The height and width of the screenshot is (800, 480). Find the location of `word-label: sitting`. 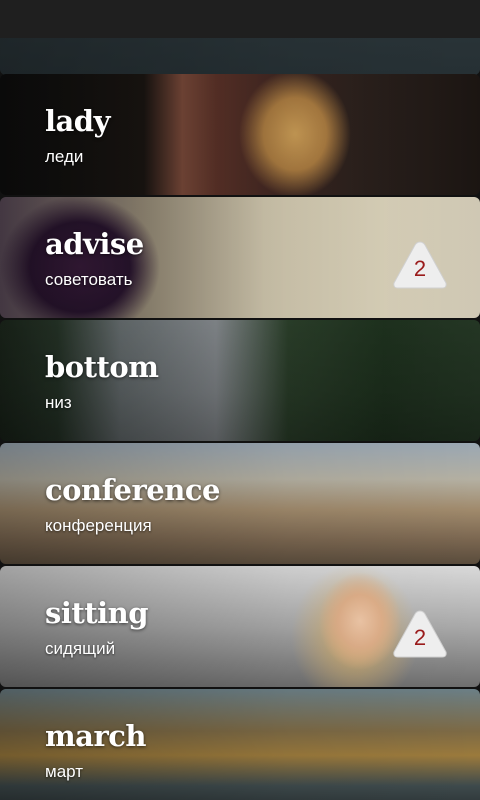

word-label: sitting is located at coordinates (97, 613).